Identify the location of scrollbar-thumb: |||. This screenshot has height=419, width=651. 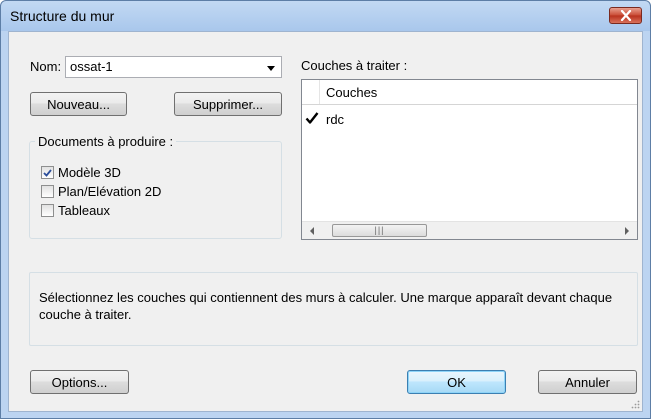
(379, 230).